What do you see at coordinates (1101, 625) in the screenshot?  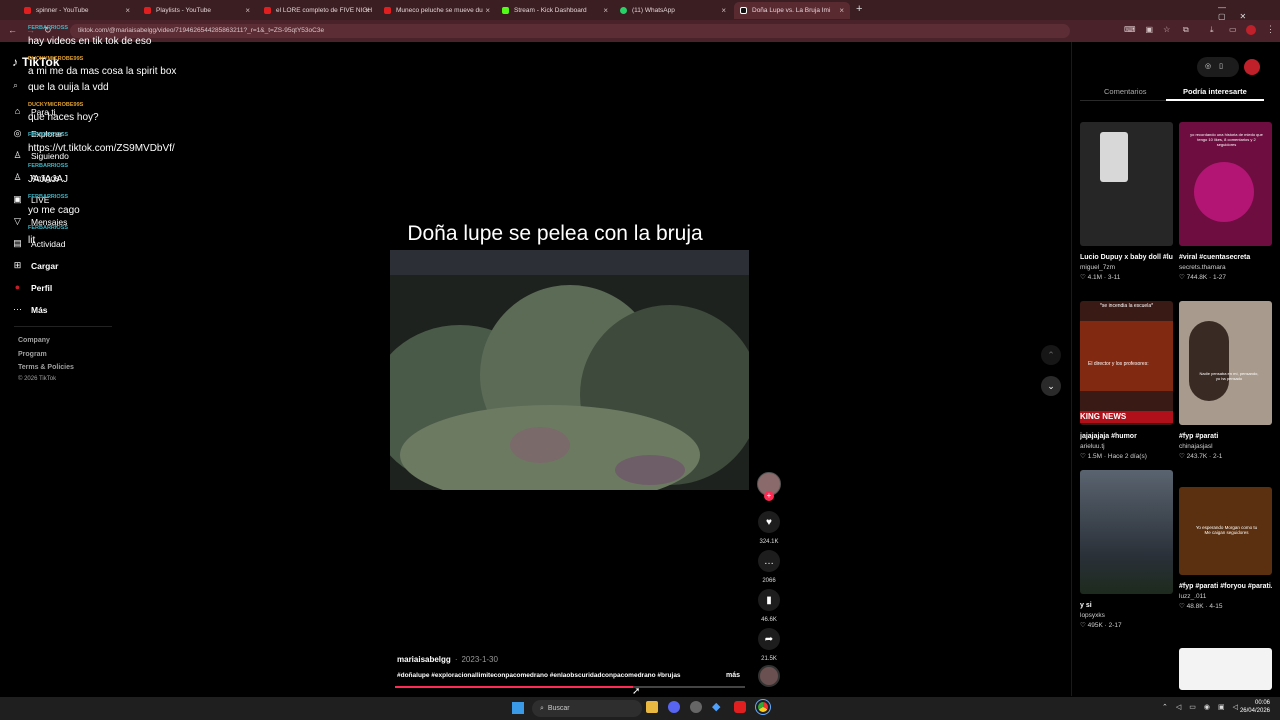 I see `card-stats: ♡ 495K · 2-17` at bounding box center [1101, 625].